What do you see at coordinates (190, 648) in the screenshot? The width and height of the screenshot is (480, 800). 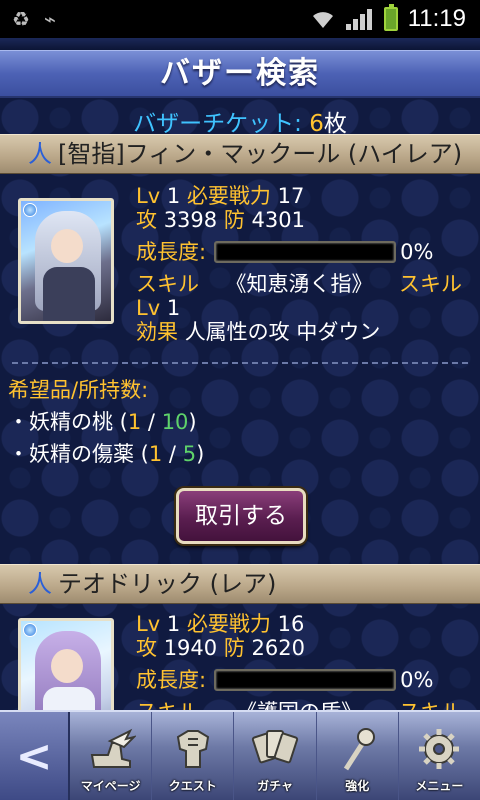 I see `atk-value: 1940` at bounding box center [190, 648].